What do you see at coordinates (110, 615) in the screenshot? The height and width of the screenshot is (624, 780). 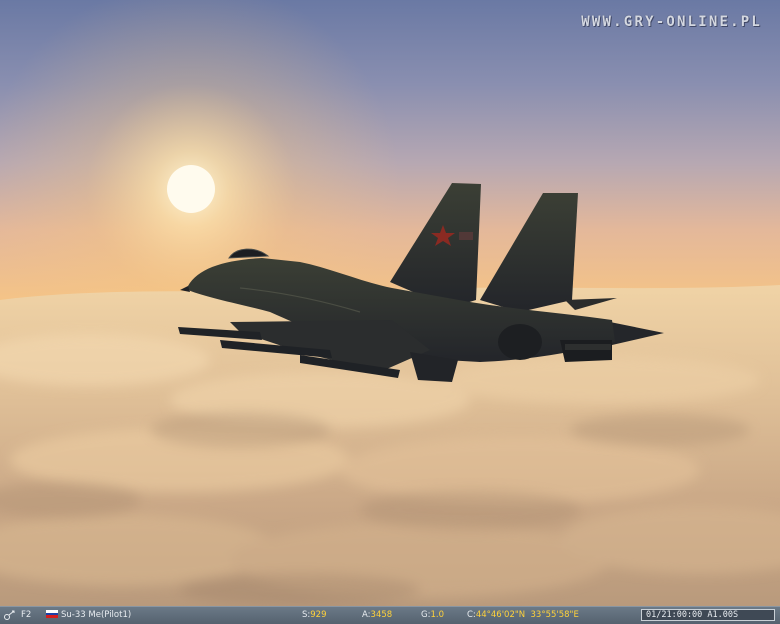 I see `pilot-name: Me(Pilot1)` at bounding box center [110, 615].